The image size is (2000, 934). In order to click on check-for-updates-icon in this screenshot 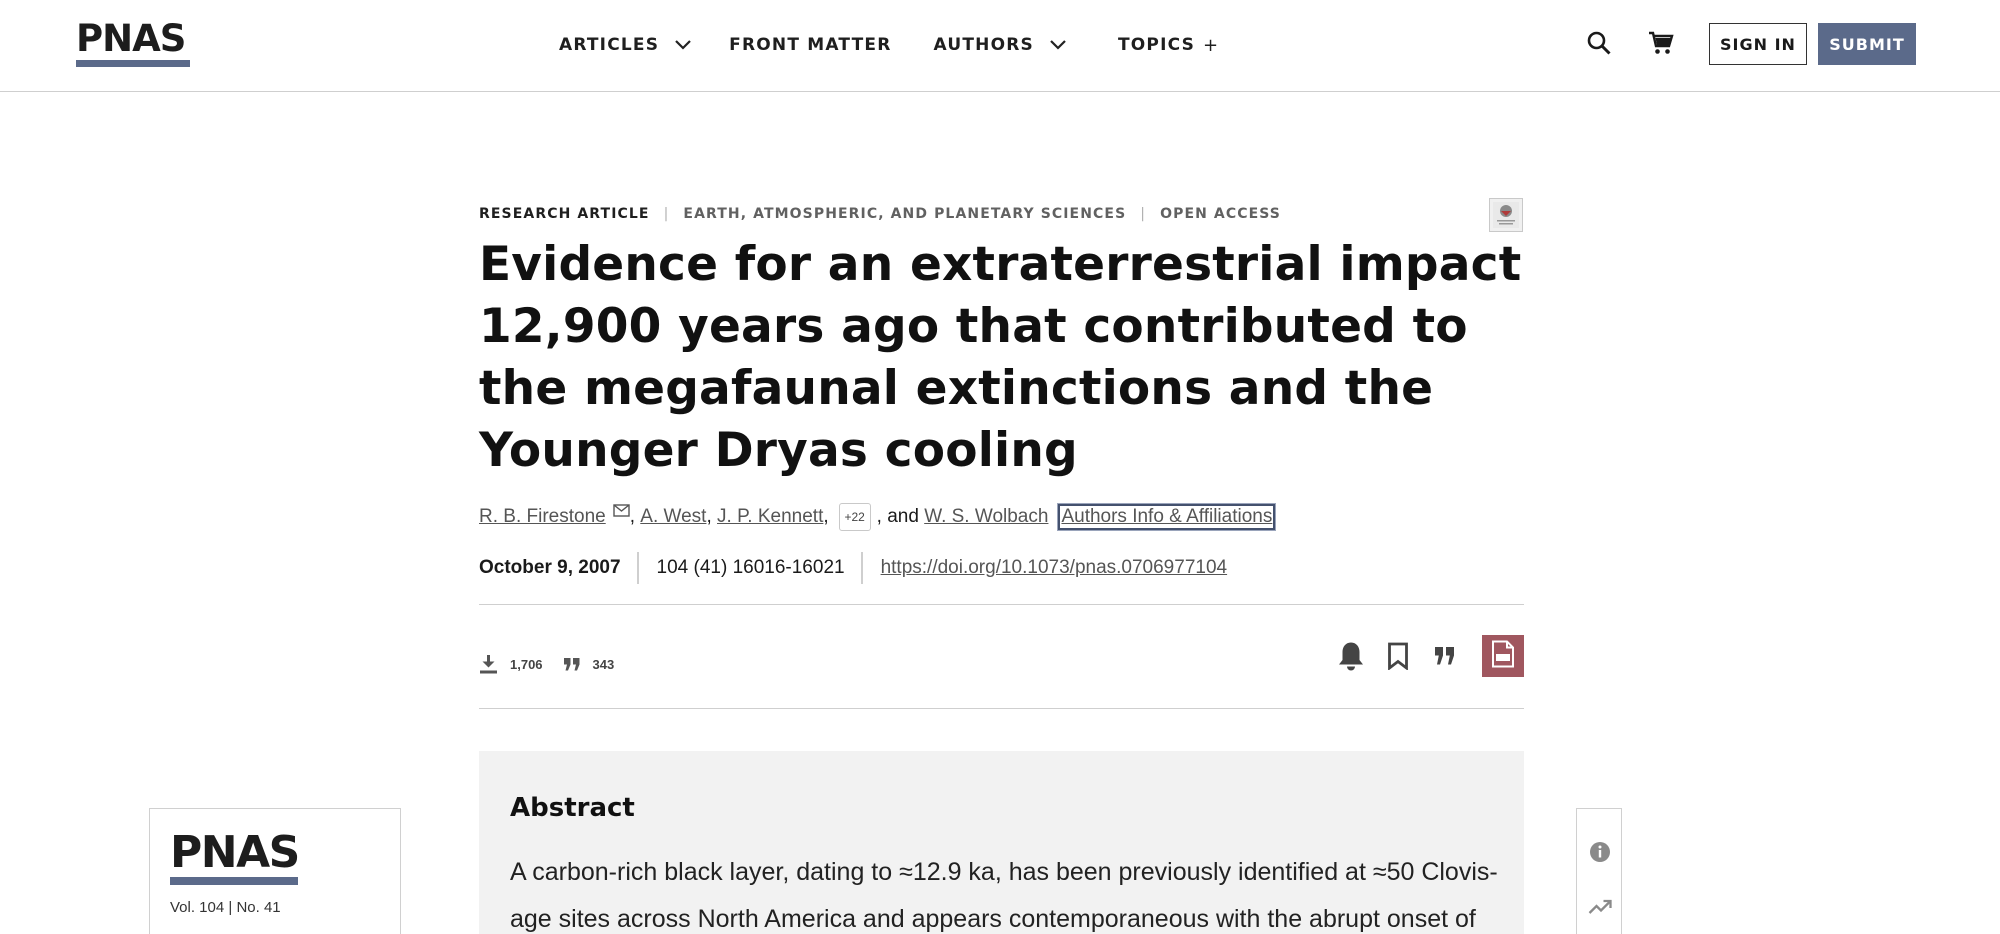, I will do `click(1506, 215)`.